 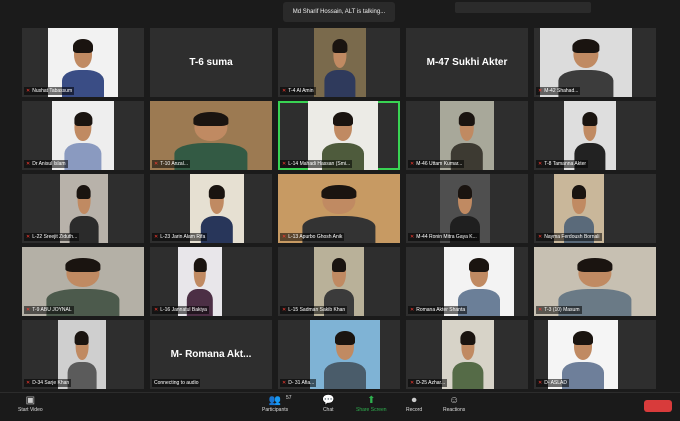 What do you see at coordinates (83, 281) in the screenshot?
I see `participant-tile: ✕ T-9 ABU JOYNAL` at bounding box center [83, 281].